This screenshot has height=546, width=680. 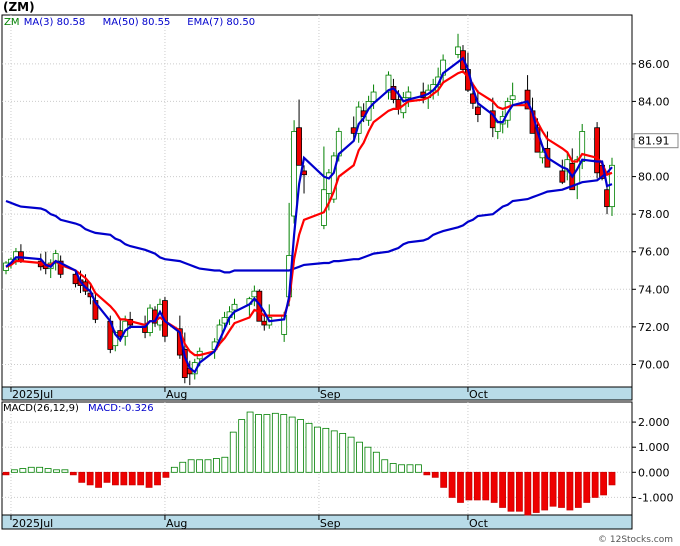 What do you see at coordinates (479, 394) in the screenshot?
I see `x-label-price: Oct` at bounding box center [479, 394].